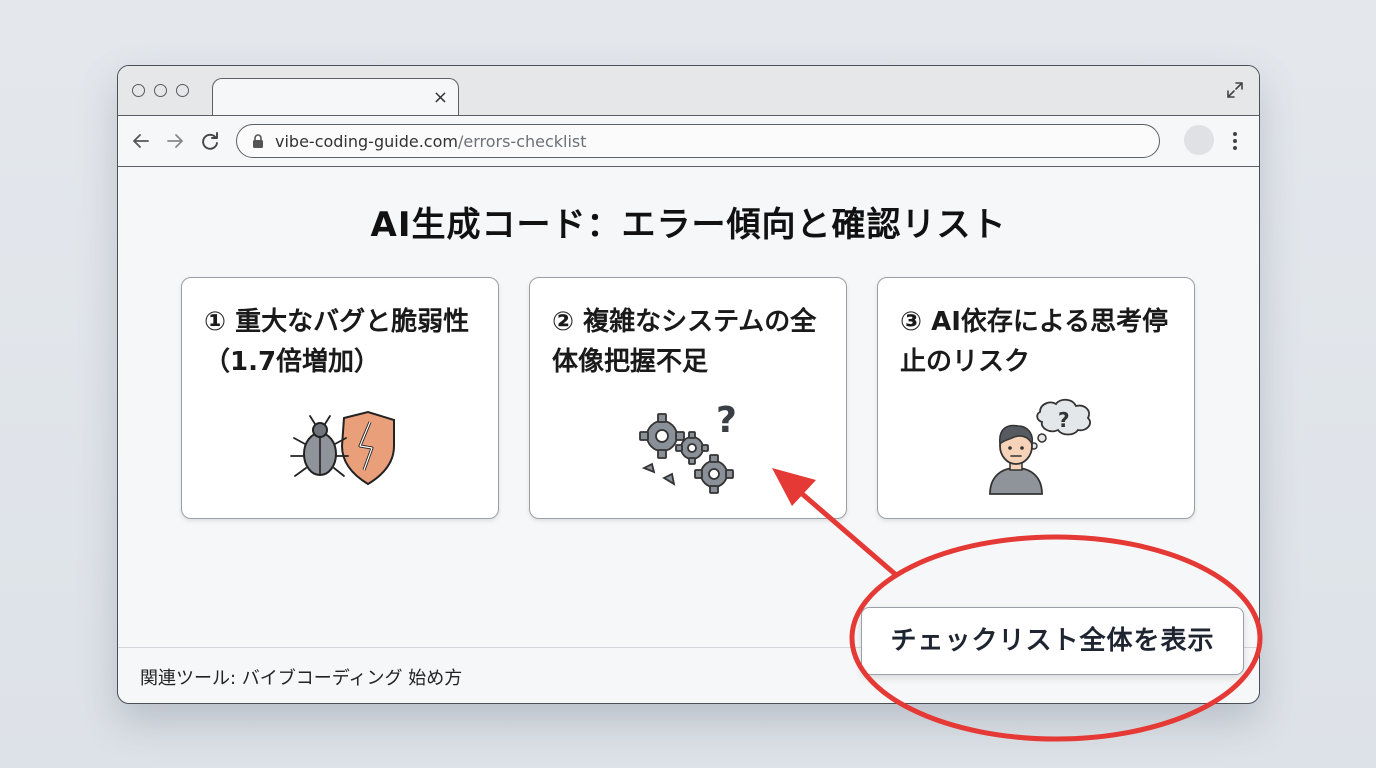 The width and height of the screenshot is (1376, 768). What do you see at coordinates (688, 92) in the screenshot?
I see `title-bar: ×` at bounding box center [688, 92].